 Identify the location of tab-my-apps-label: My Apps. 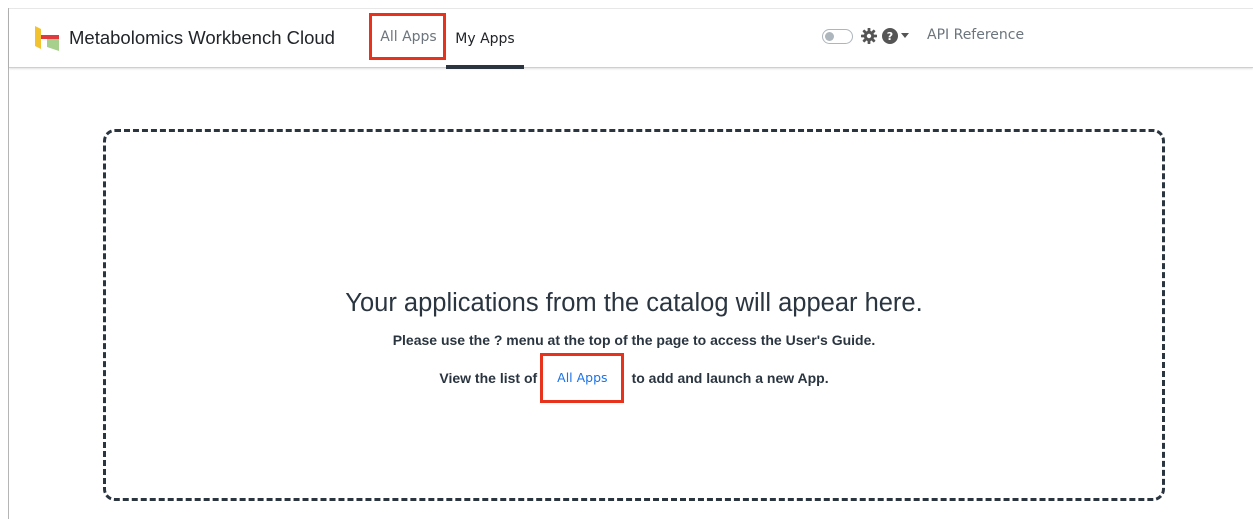
(485, 38).